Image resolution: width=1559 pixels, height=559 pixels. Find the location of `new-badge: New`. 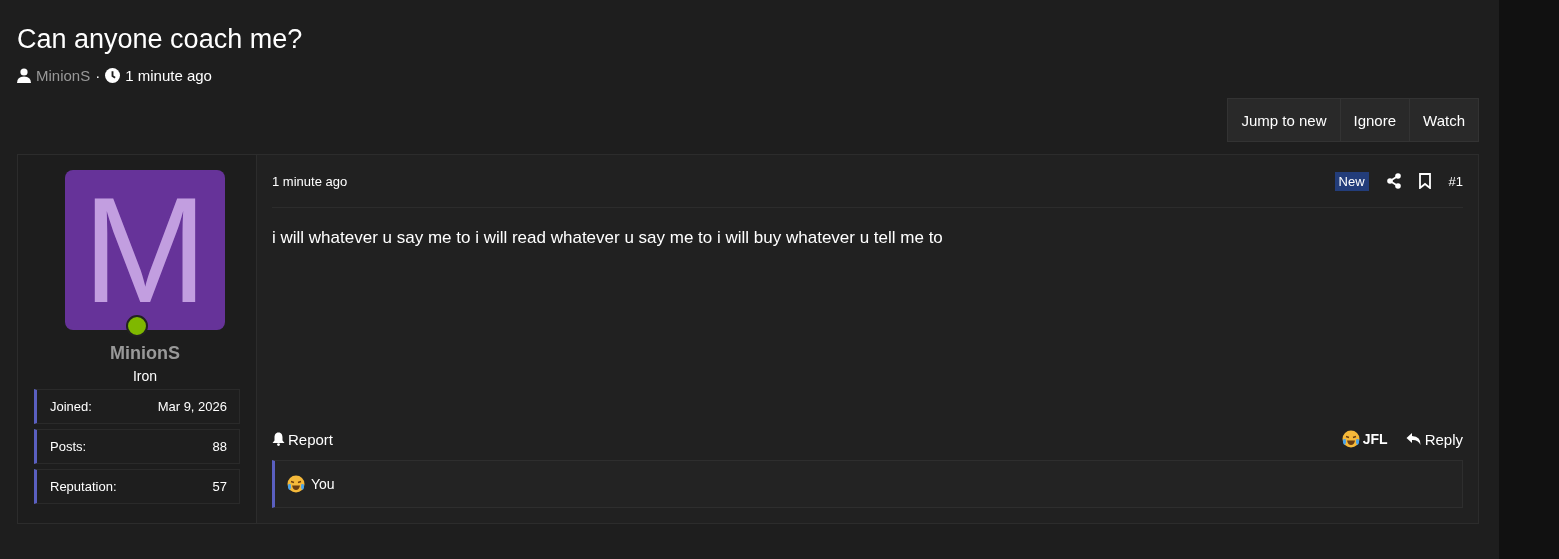

new-badge: New is located at coordinates (1351, 181).